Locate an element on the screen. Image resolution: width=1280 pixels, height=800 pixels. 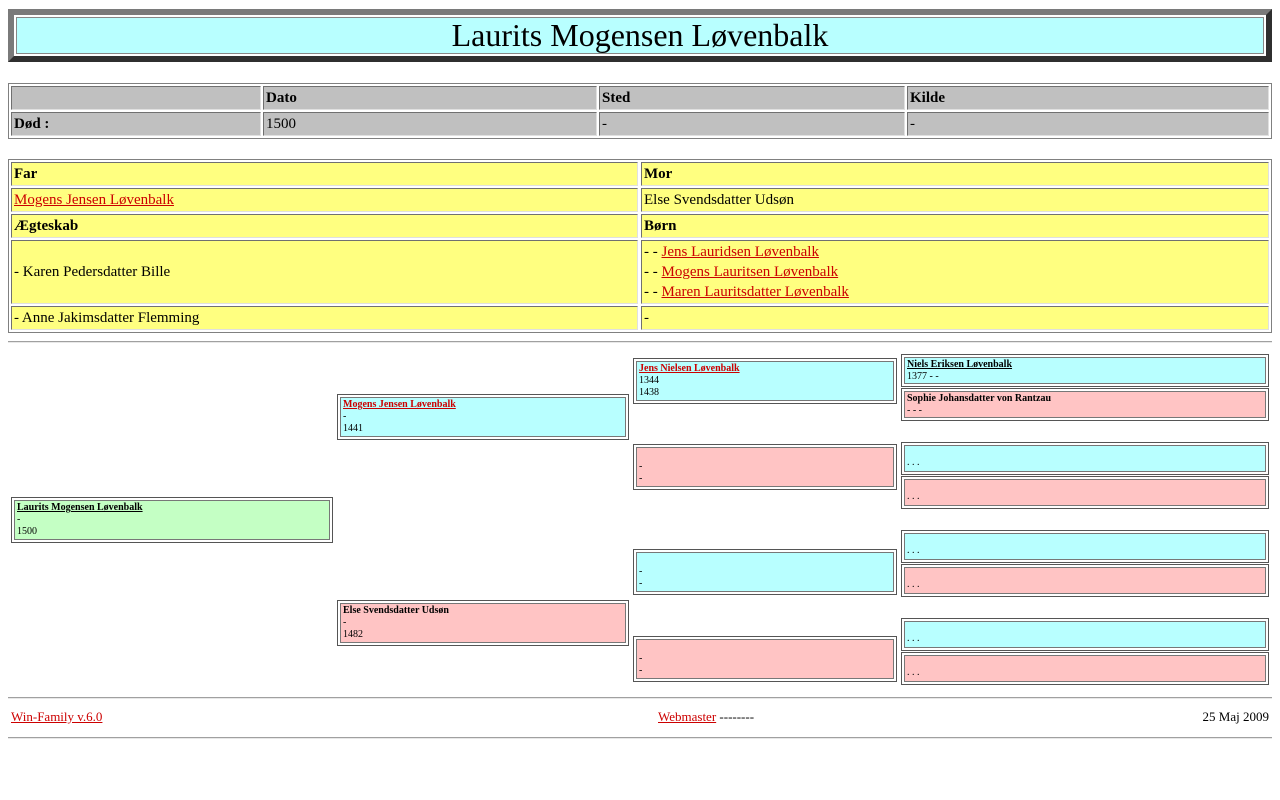
pedigree-fm: - - is located at coordinates (765, 467).